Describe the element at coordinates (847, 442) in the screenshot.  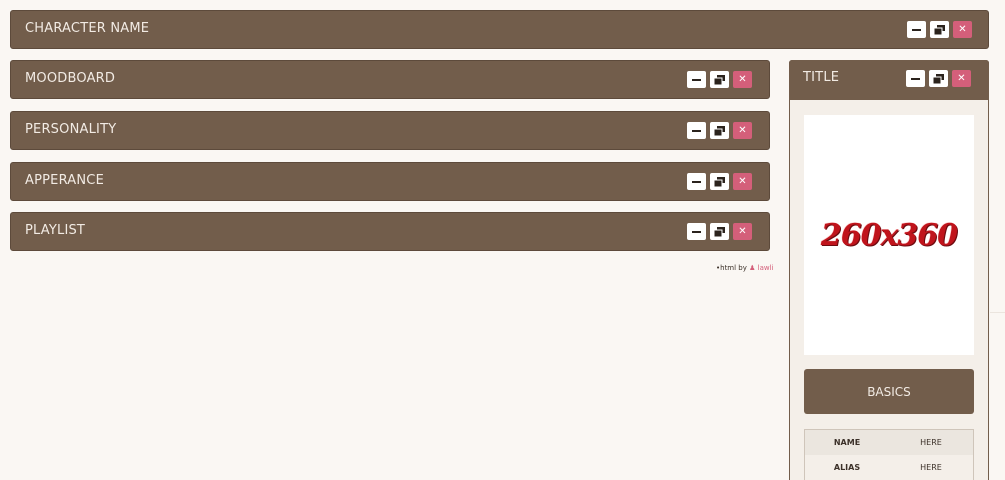
I see `row-key: NAME` at that location.